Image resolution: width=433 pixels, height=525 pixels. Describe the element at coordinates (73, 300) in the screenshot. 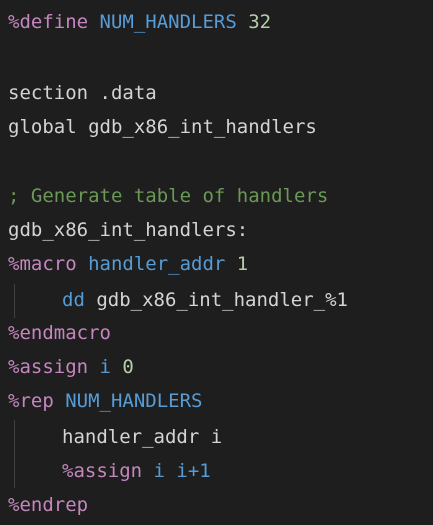

I see `keyword-token: dd` at that location.